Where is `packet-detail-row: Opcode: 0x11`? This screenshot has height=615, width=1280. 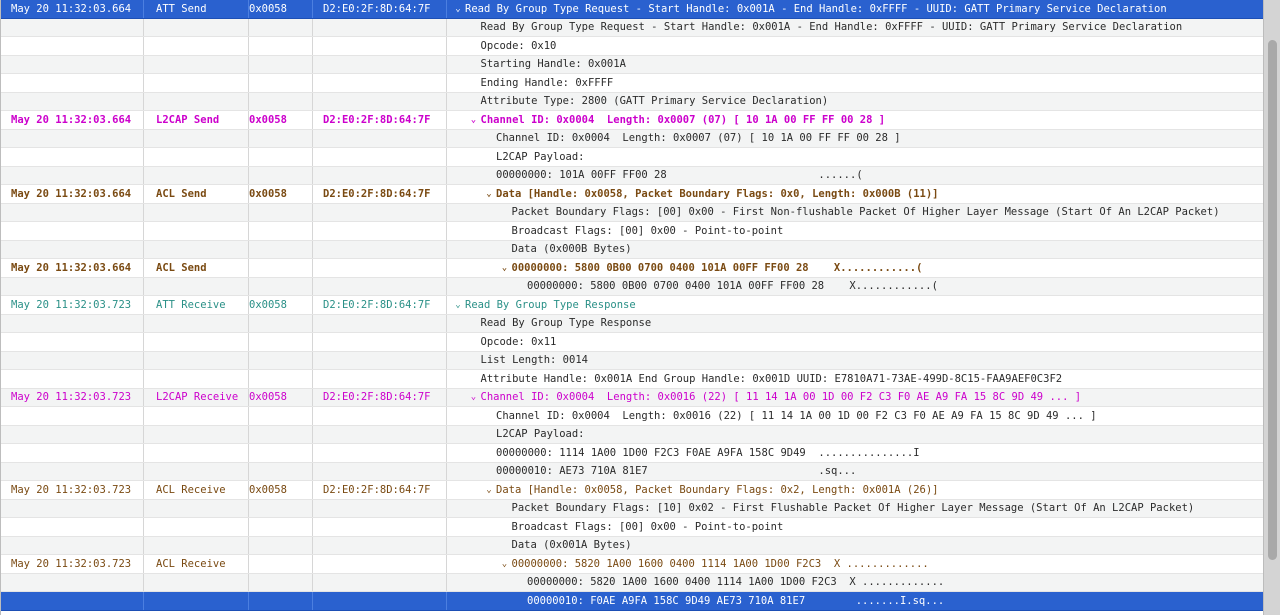
packet-detail-row: Opcode: 0x11 is located at coordinates (633, 342).